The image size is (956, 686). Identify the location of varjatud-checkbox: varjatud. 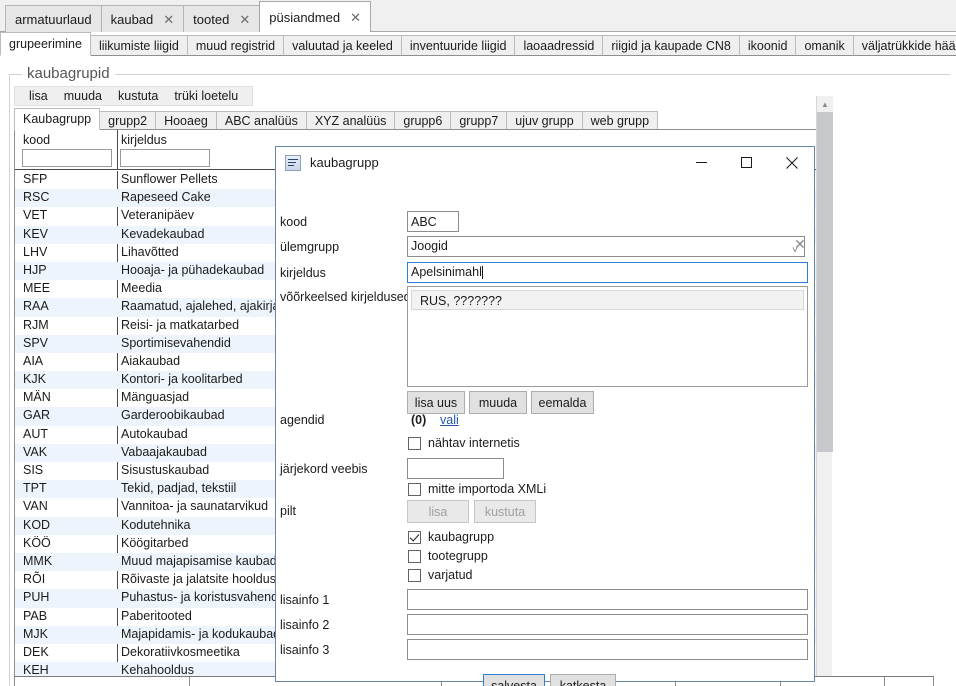
(440, 575).